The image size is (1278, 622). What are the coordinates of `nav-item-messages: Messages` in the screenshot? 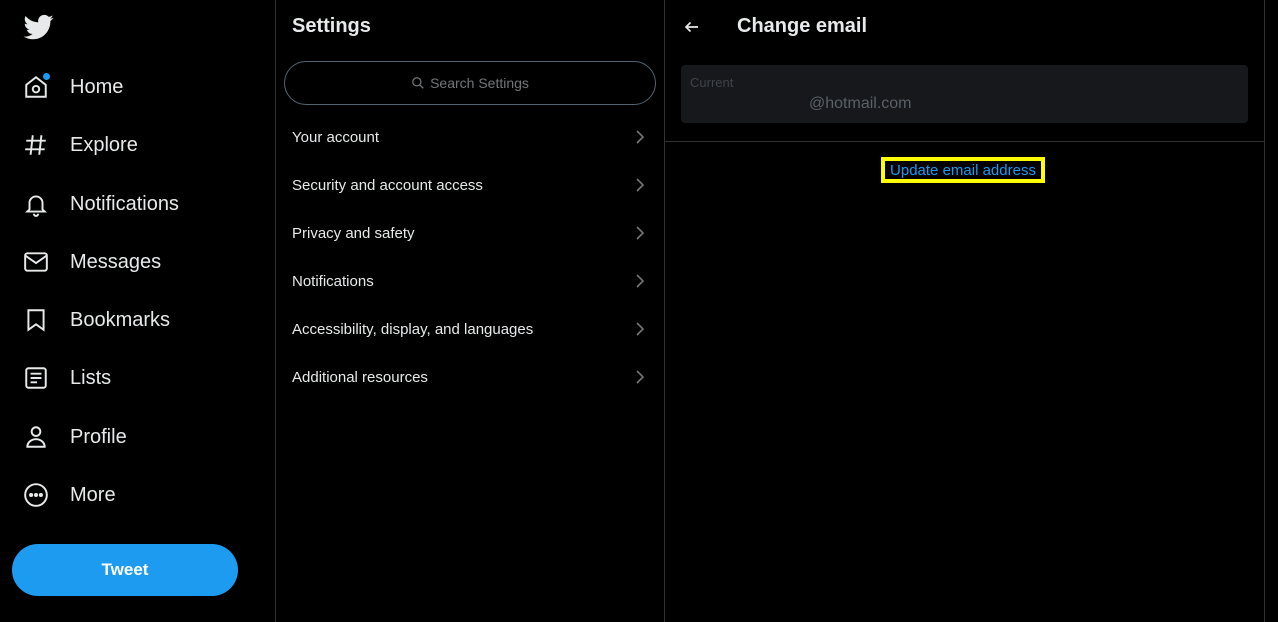 It's located at (91, 262).